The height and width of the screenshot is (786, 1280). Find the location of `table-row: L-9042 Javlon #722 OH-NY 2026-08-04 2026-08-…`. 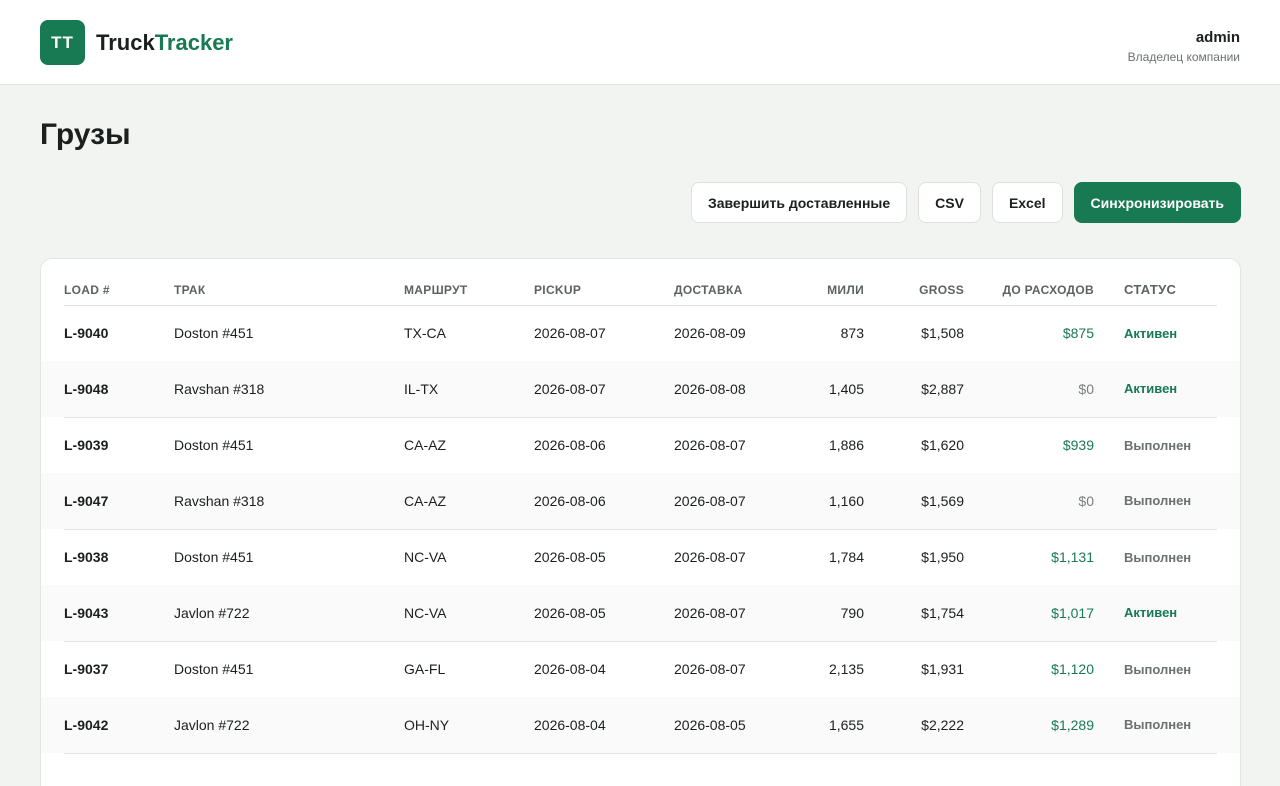

table-row: L-9042 Javlon #722 OH-NY 2026-08-04 2026-08-… is located at coordinates (640, 725).